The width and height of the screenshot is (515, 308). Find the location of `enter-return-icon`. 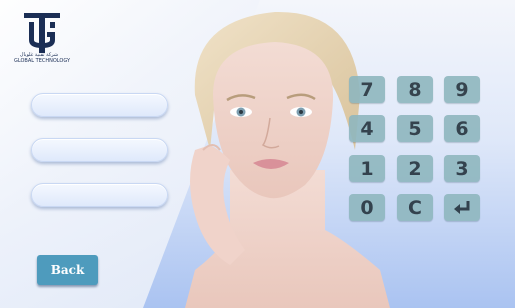

enter-return-icon is located at coordinates (462, 207).